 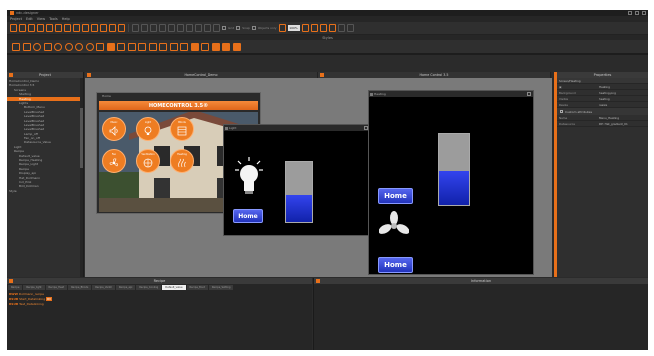 What do you see at coordinates (13, 28) in the screenshot?
I see `new-project-icon` at bounding box center [13, 28].